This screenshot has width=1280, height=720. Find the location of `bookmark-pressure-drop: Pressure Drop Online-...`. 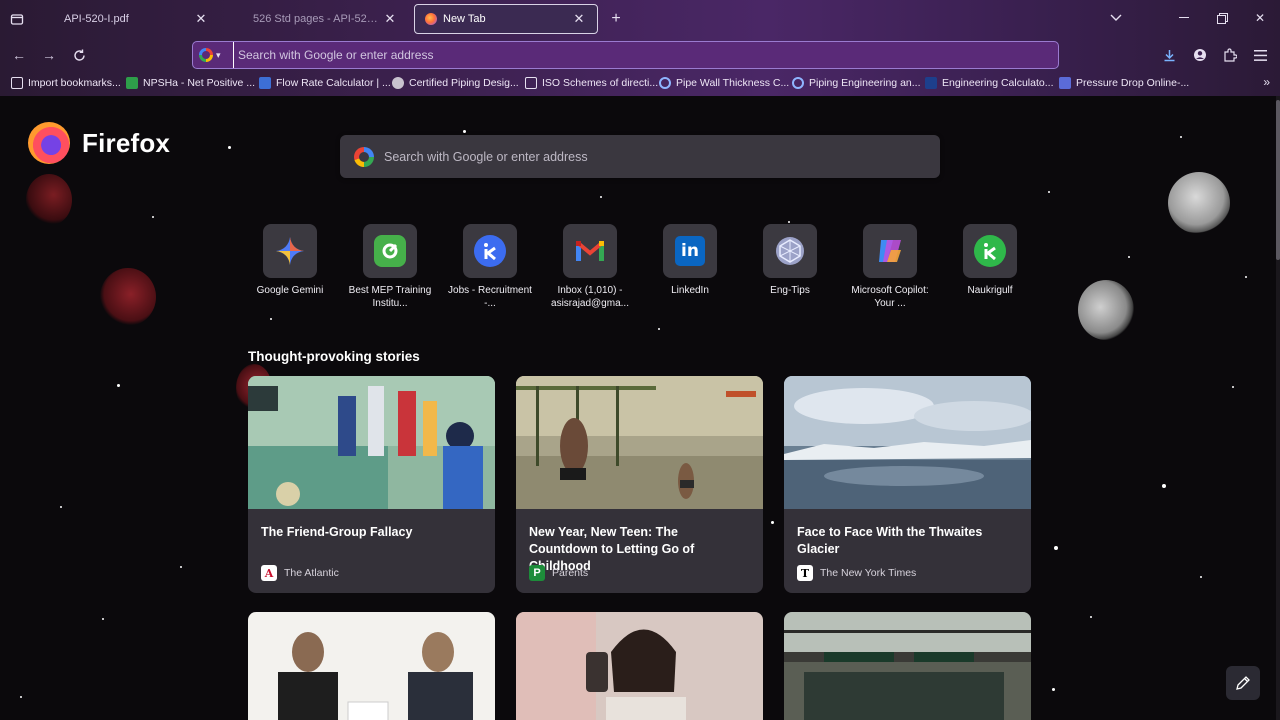

bookmark-pressure-drop: Pressure Drop Online-... is located at coordinates (1124, 83).